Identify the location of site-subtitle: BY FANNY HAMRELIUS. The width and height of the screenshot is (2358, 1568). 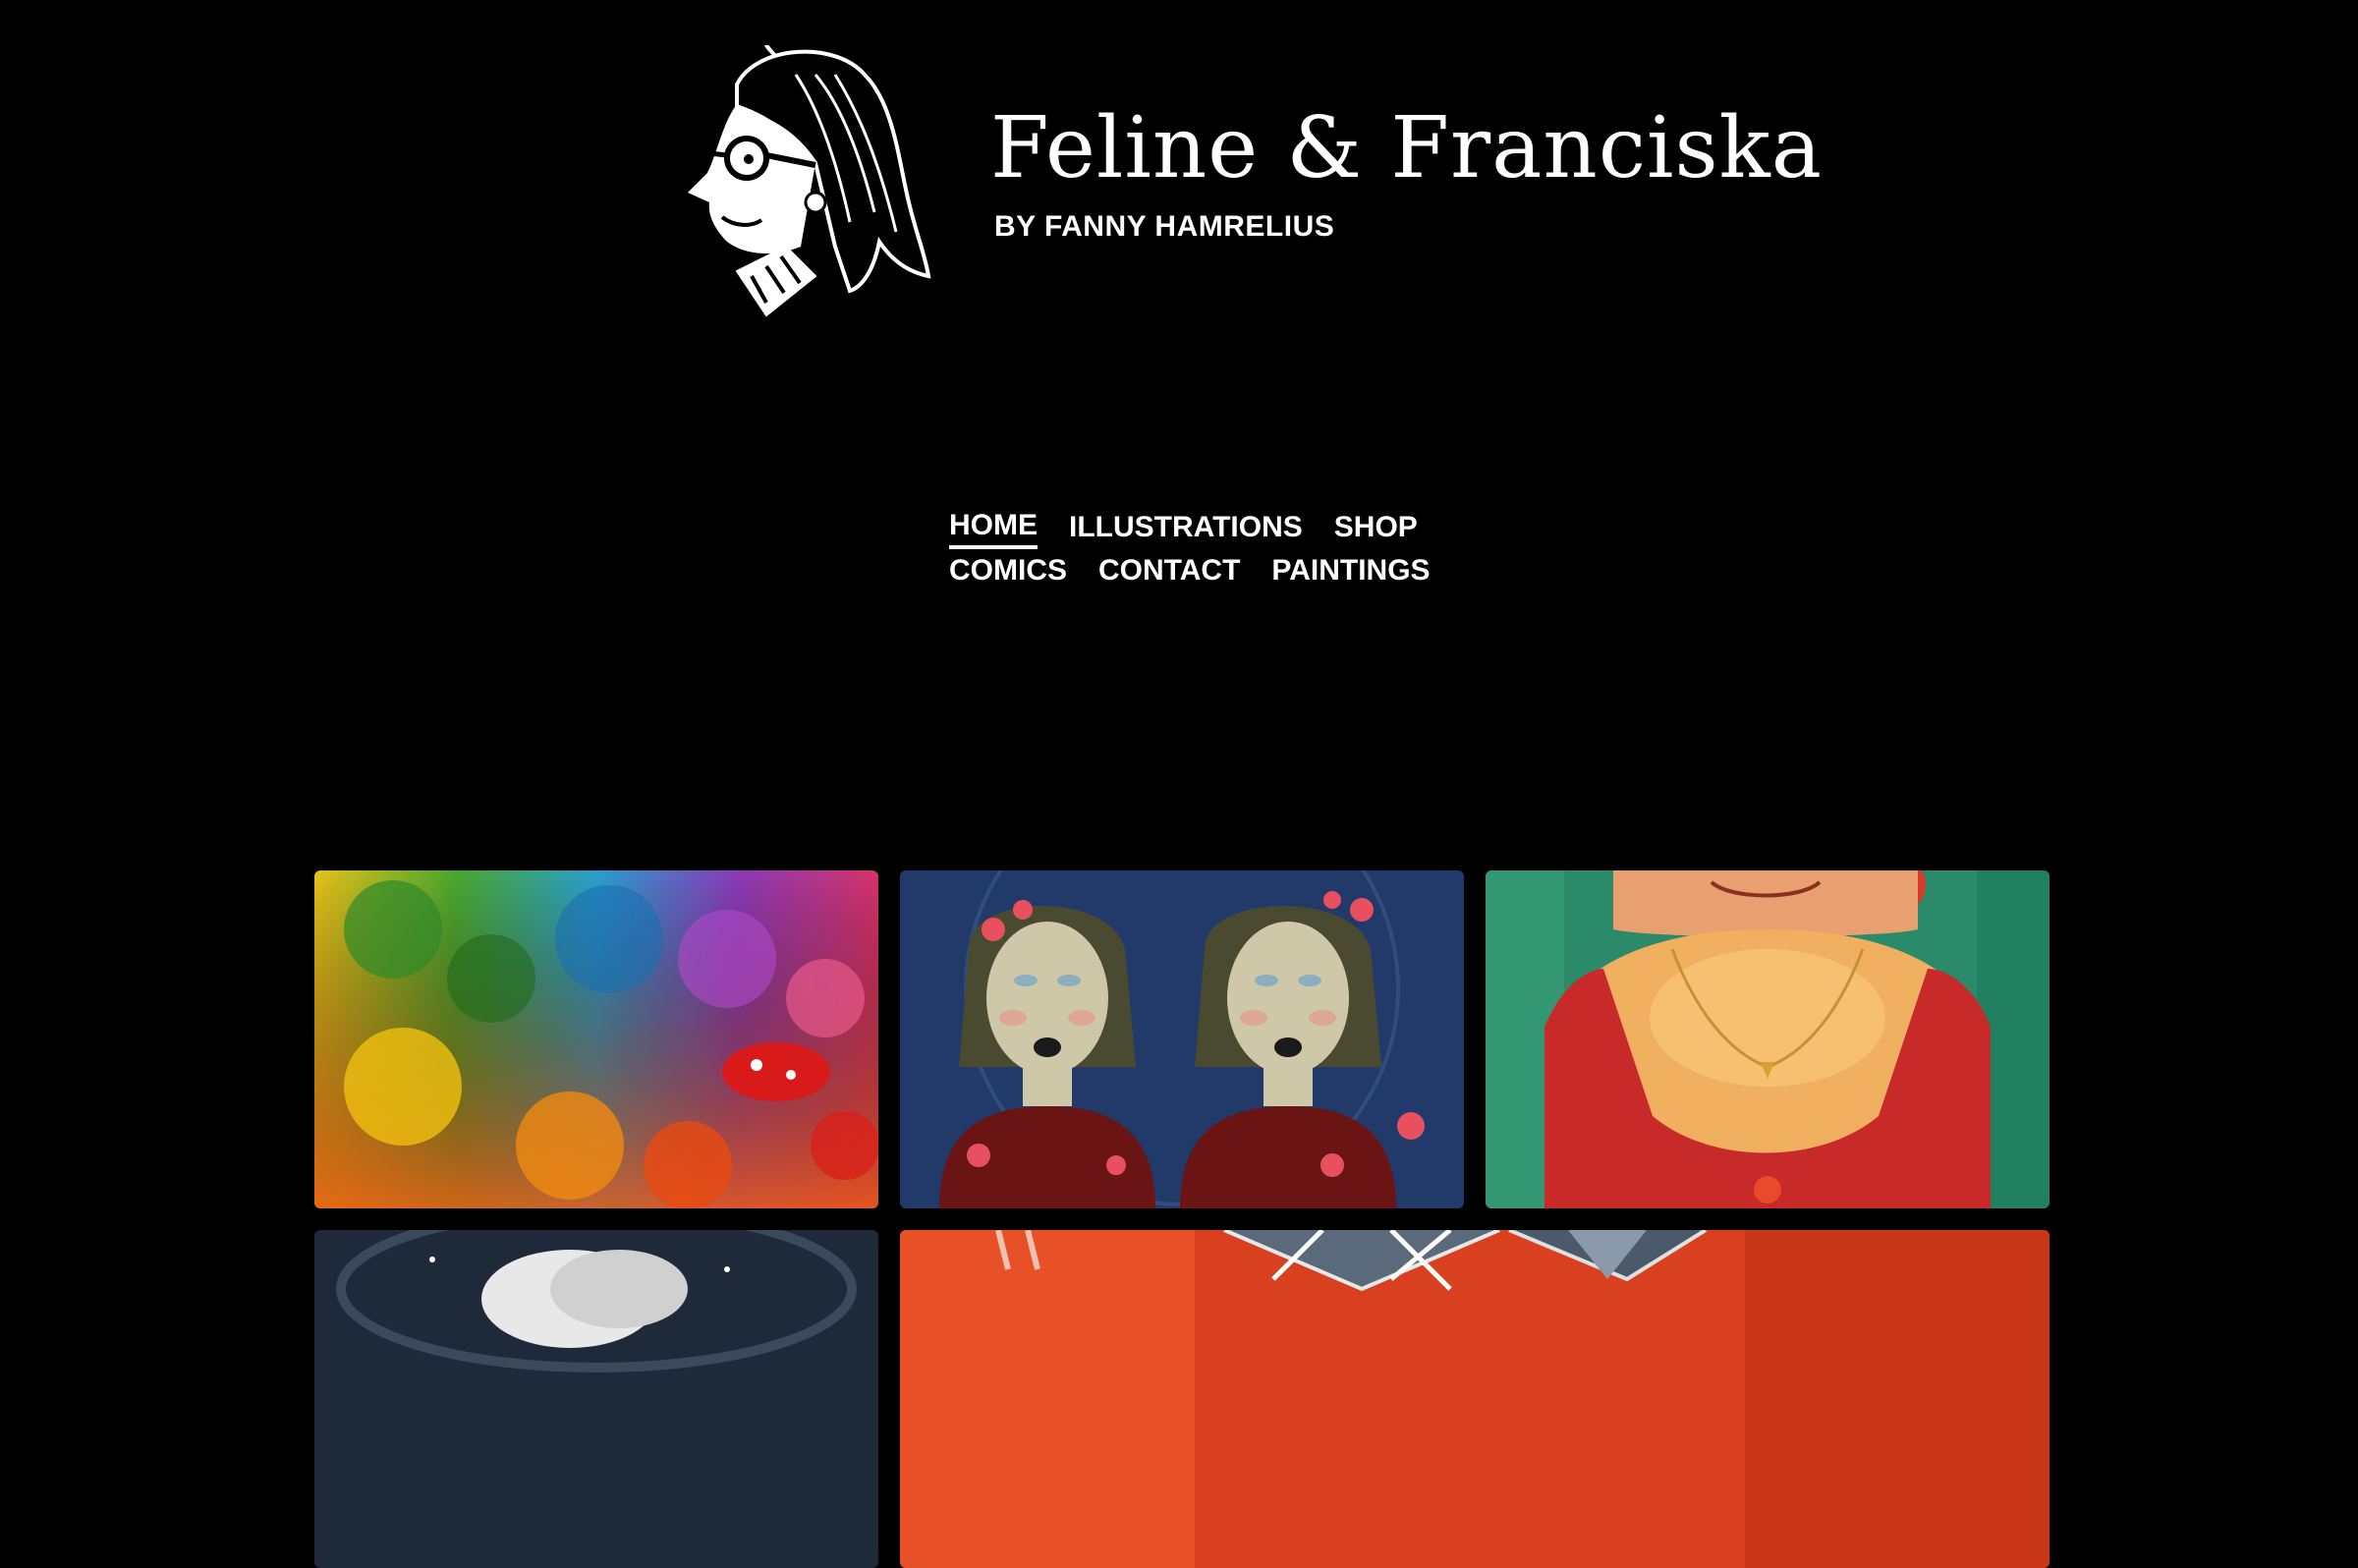
(1165, 226).